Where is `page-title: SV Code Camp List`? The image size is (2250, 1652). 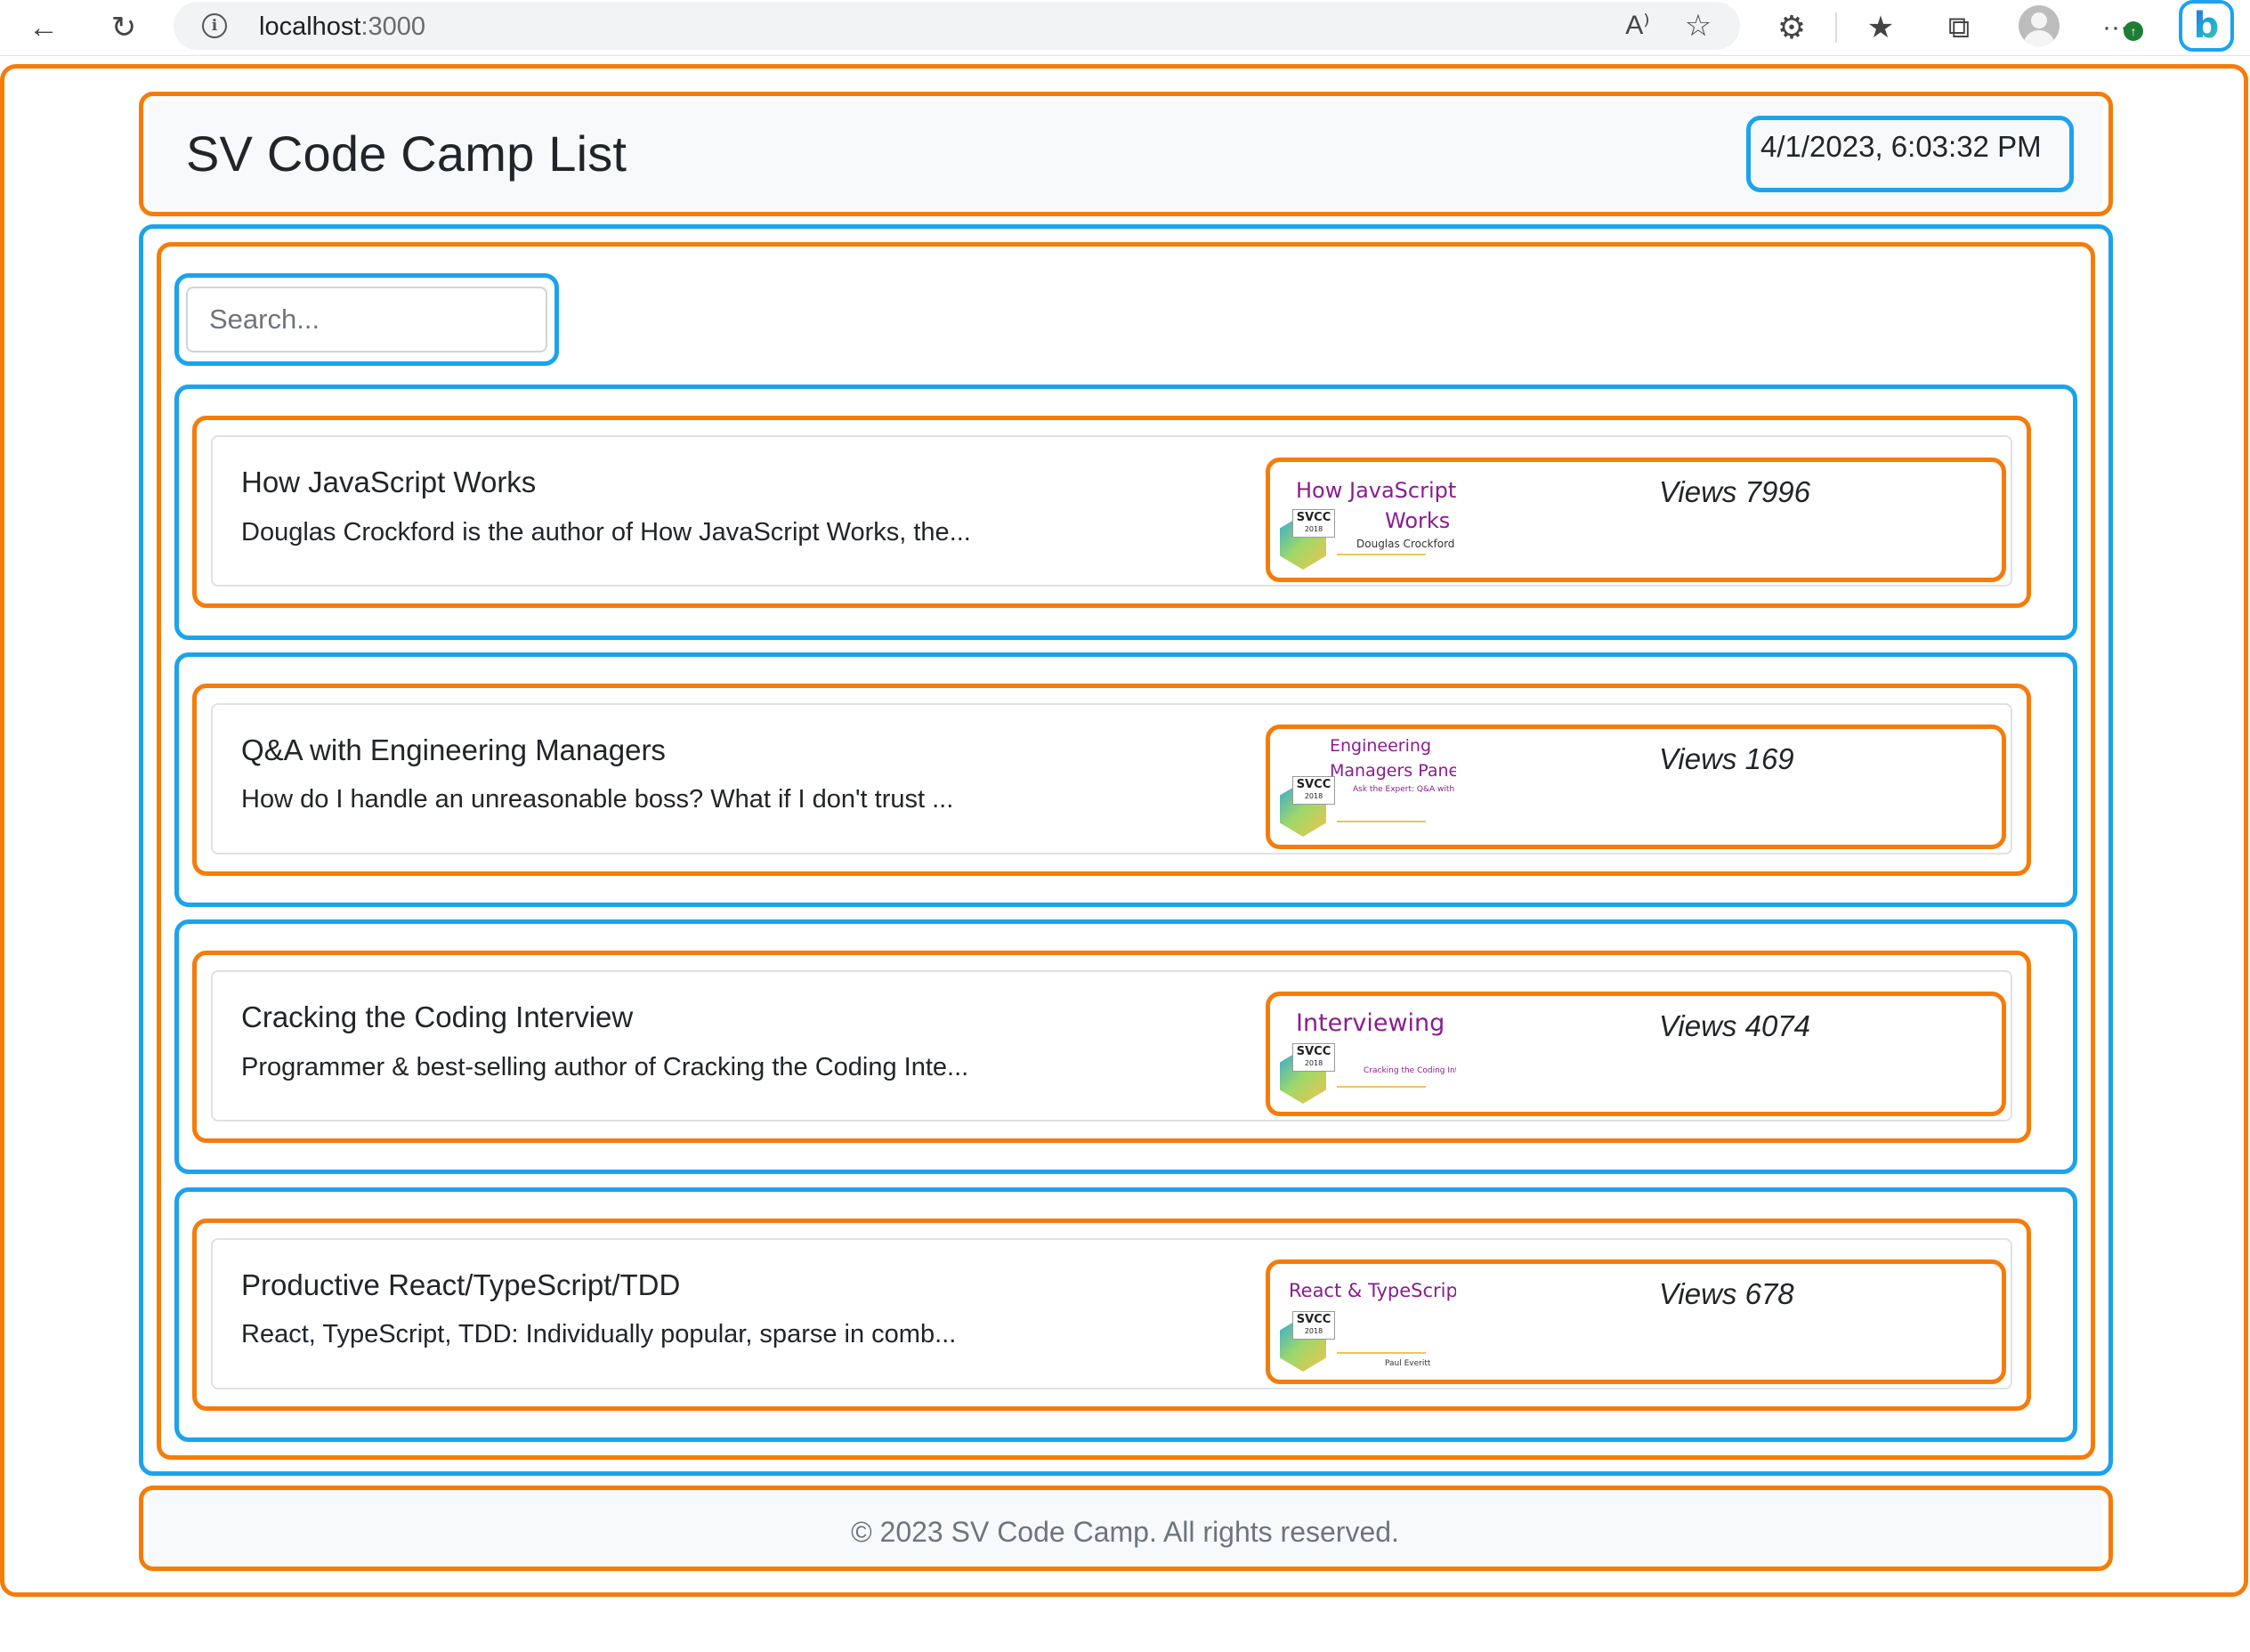 page-title: SV Code Camp List is located at coordinates (406, 154).